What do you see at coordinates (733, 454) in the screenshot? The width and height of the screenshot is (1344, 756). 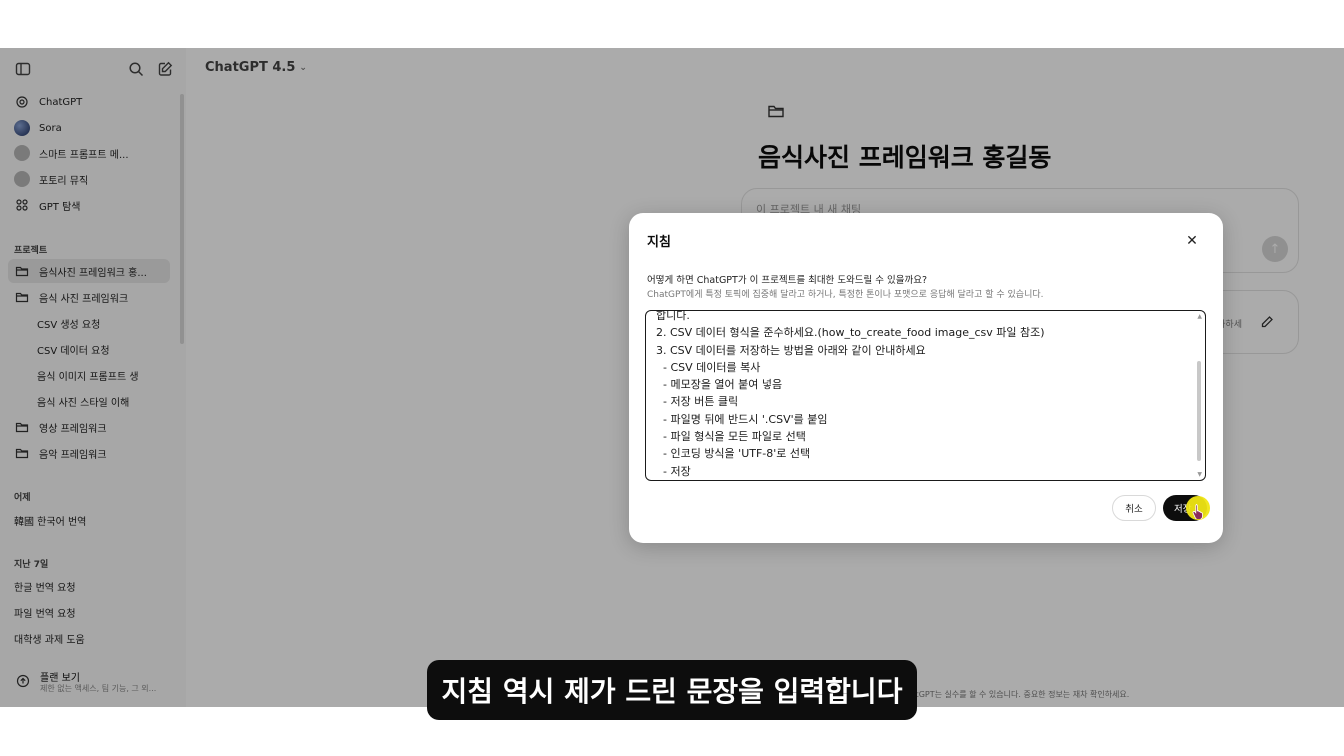 I see `textarea-line: - 인코딩 방식을 'UTF-8'로 선택` at bounding box center [733, 454].